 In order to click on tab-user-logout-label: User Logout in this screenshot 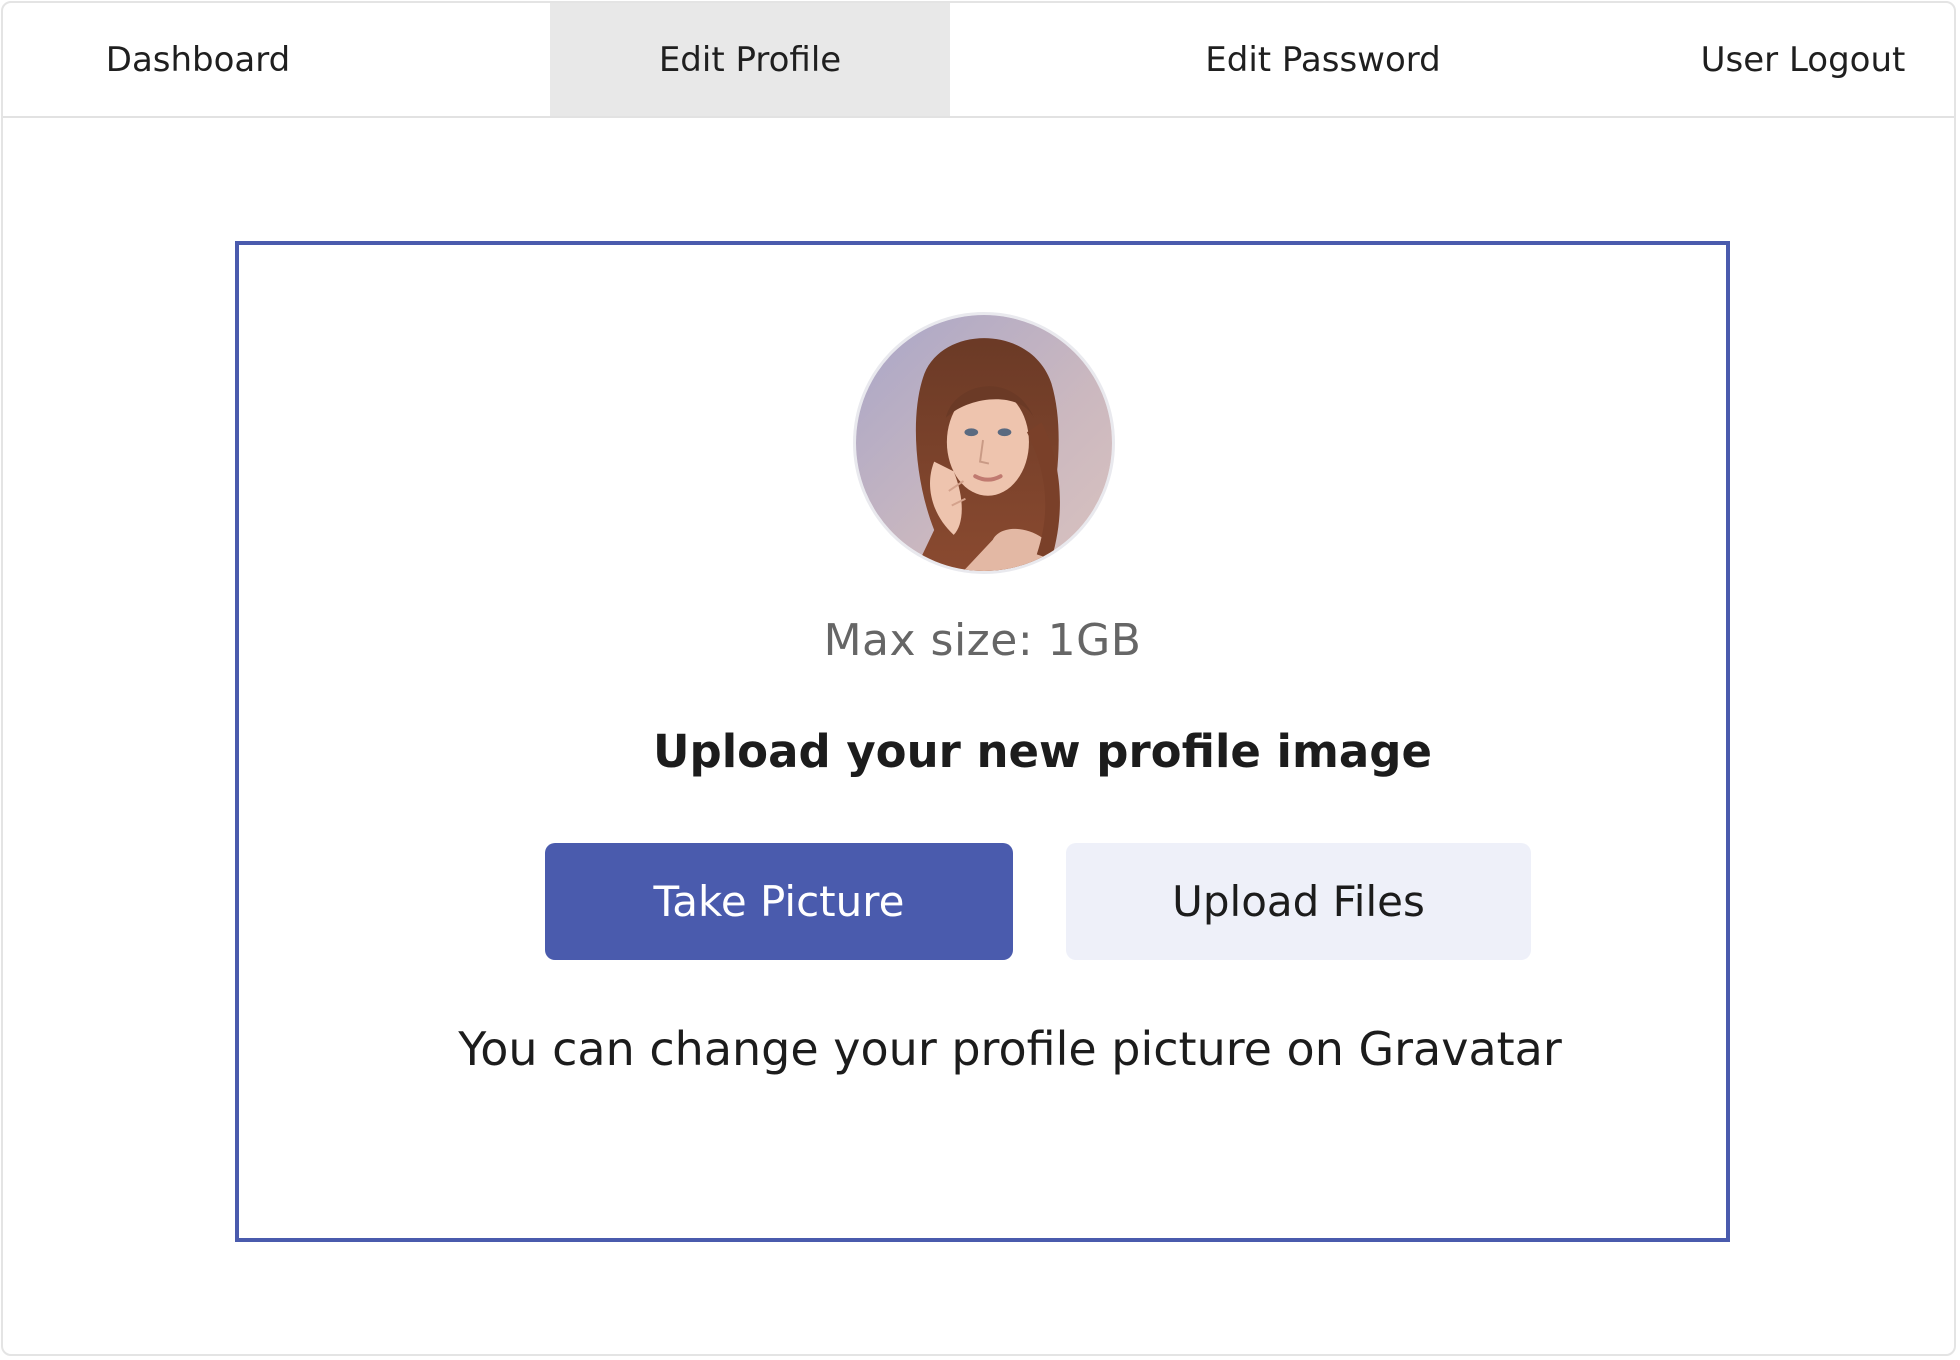, I will do `click(1803, 59)`.